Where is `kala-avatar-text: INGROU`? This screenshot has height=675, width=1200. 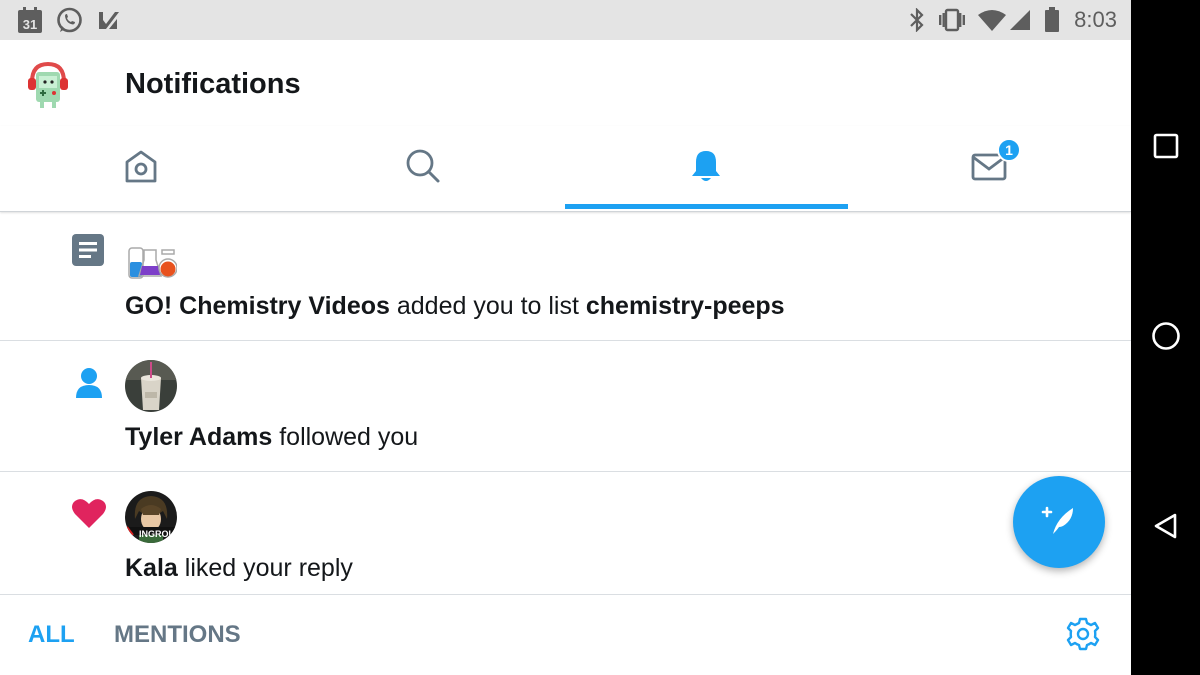
kala-avatar-text: INGROU is located at coordinates (157, 534).